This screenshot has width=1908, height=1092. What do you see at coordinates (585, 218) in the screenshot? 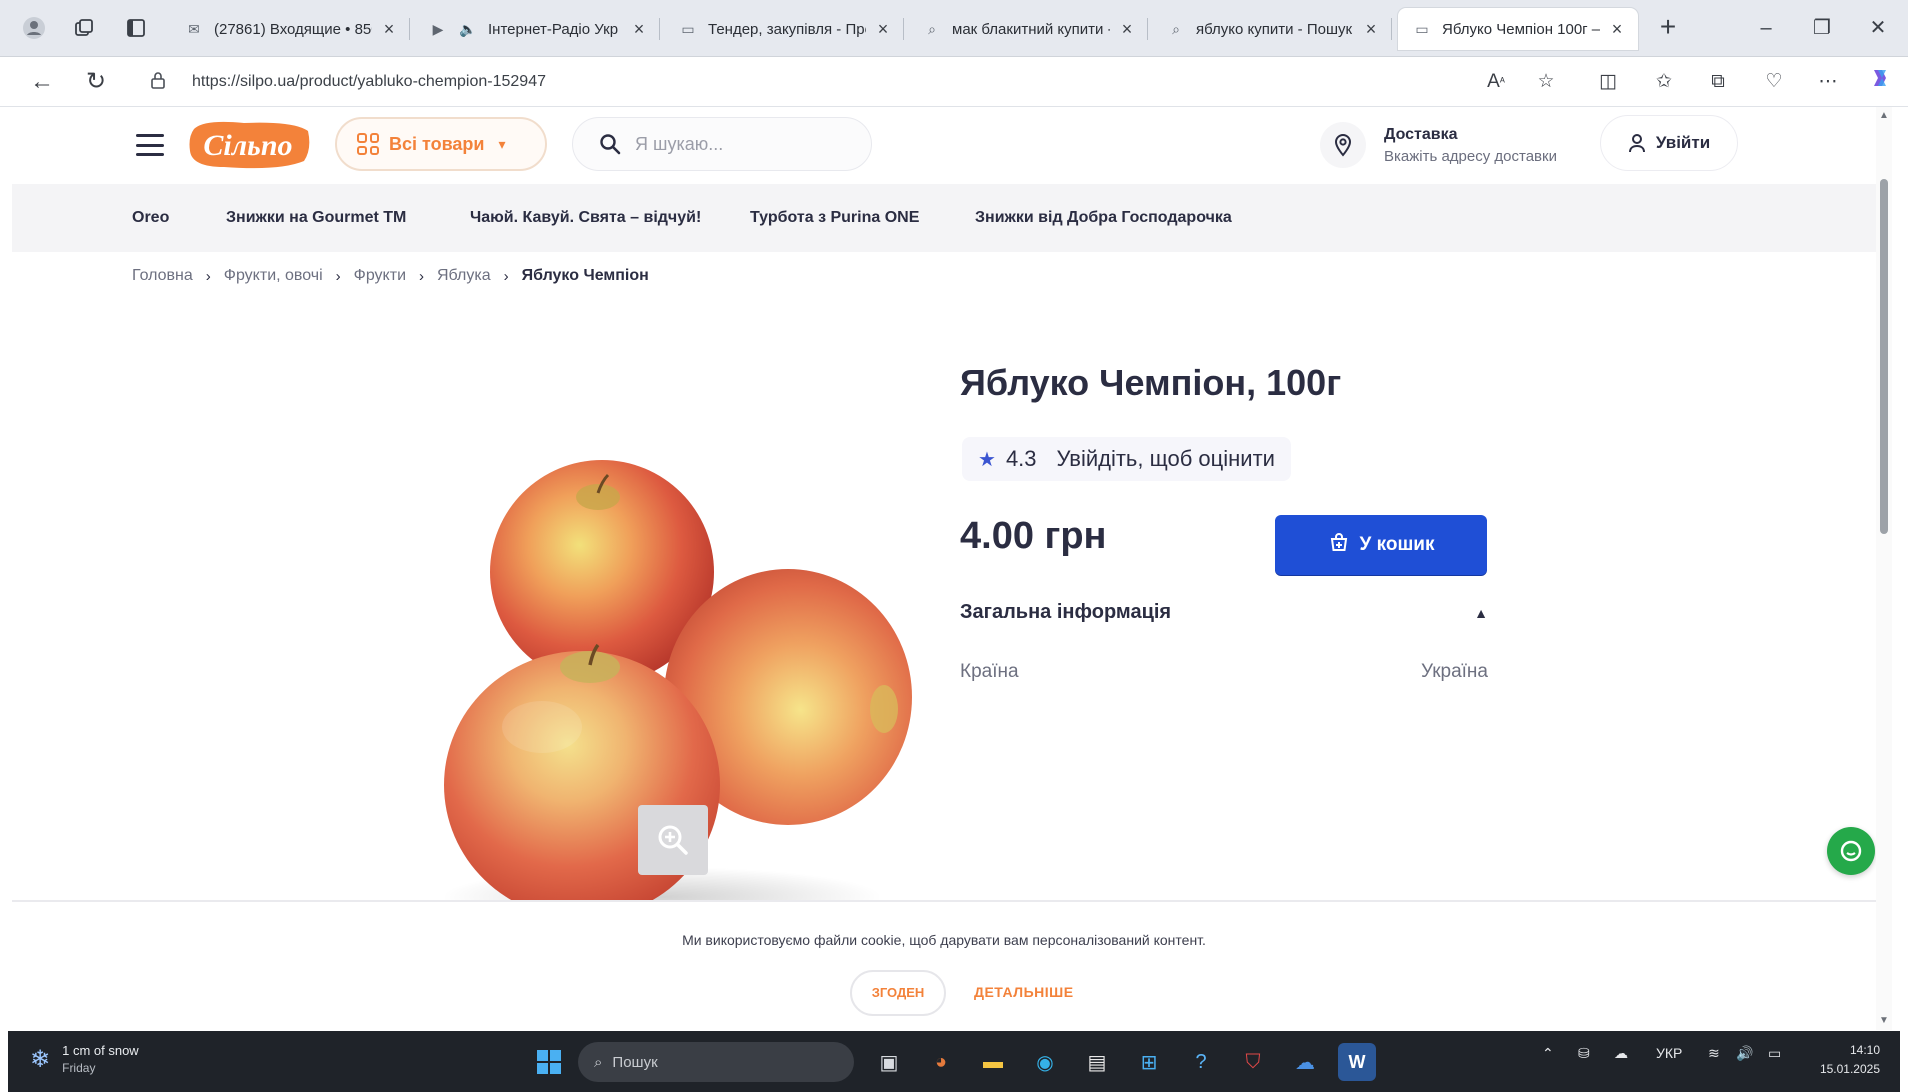
I see `promo-link-holidays: Чаюй. Кавуй. Свята – відчуй!` at bounding box center [585, 218].